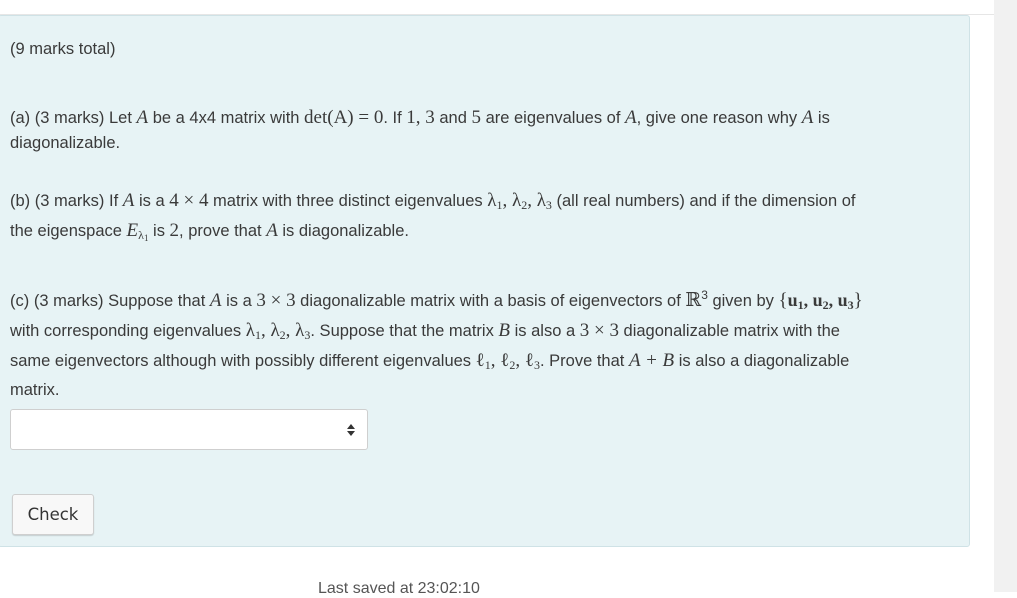  I want to click on marks-total: (9 marks total), so click(63, 49).